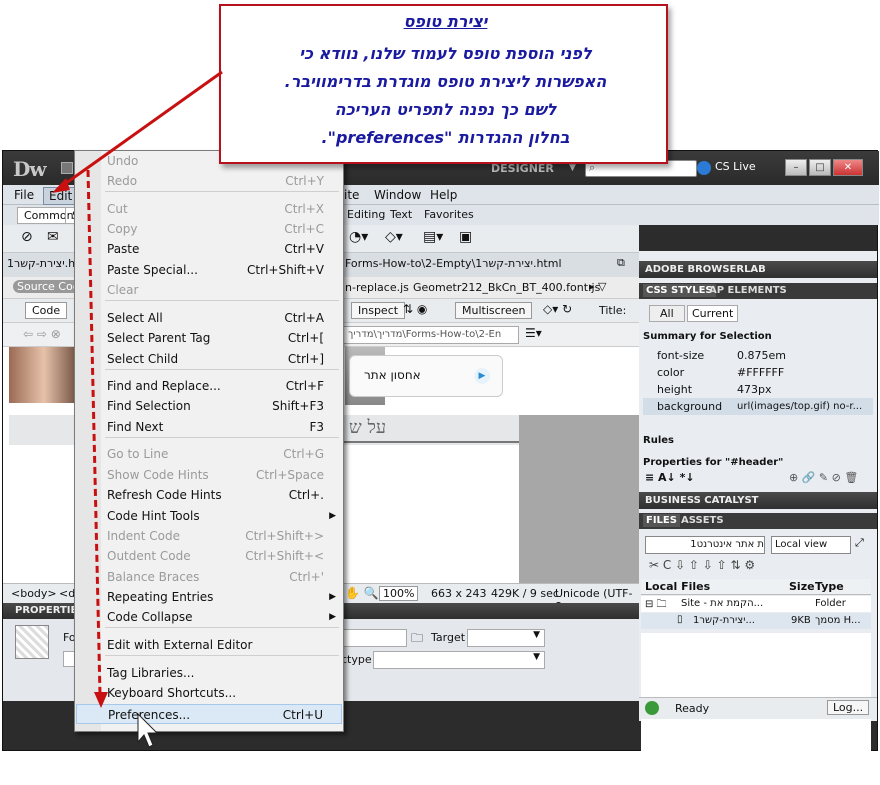 Image resolution: width=880 pixels, height=785 pixels. What do you see at coordinates (94, 432) in the screenshot?
I see `arrow-to-preferences` at bounding box center [94, 432].